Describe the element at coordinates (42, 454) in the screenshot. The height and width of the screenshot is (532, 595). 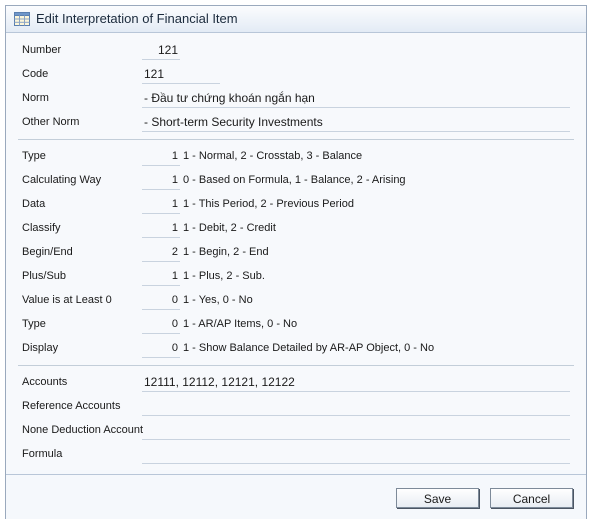
I see `formula-label: Formula` at that location.